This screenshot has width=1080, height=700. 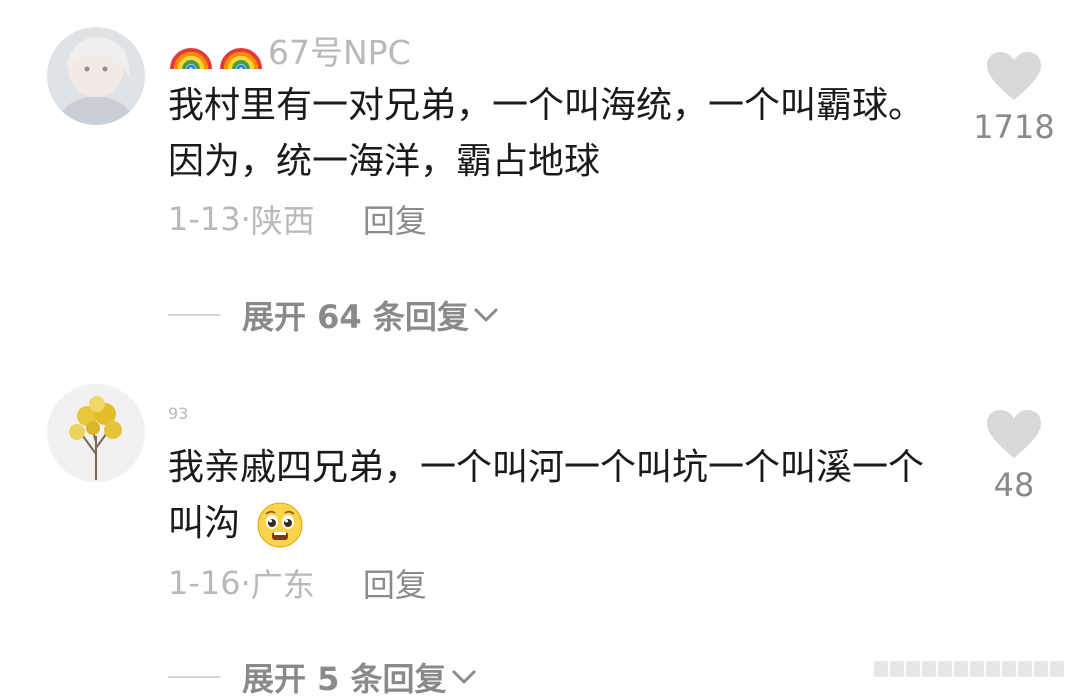 I want to click on expand-replies-button: 展开 64 条回复, so click(x=333, y=315).